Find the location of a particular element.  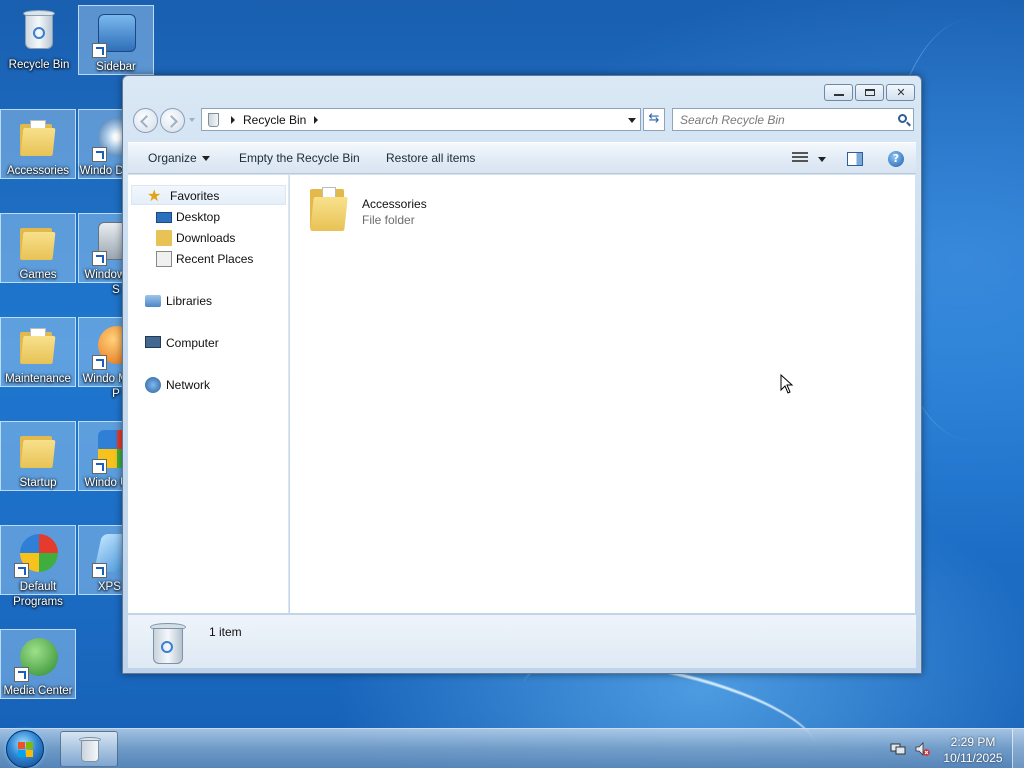

mouse-cursor-icon is located at coordinates (787, 384).